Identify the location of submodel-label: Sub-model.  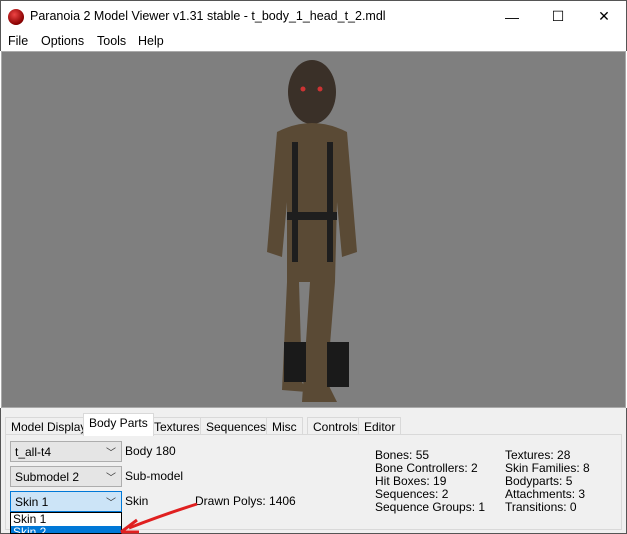
(154, 476).